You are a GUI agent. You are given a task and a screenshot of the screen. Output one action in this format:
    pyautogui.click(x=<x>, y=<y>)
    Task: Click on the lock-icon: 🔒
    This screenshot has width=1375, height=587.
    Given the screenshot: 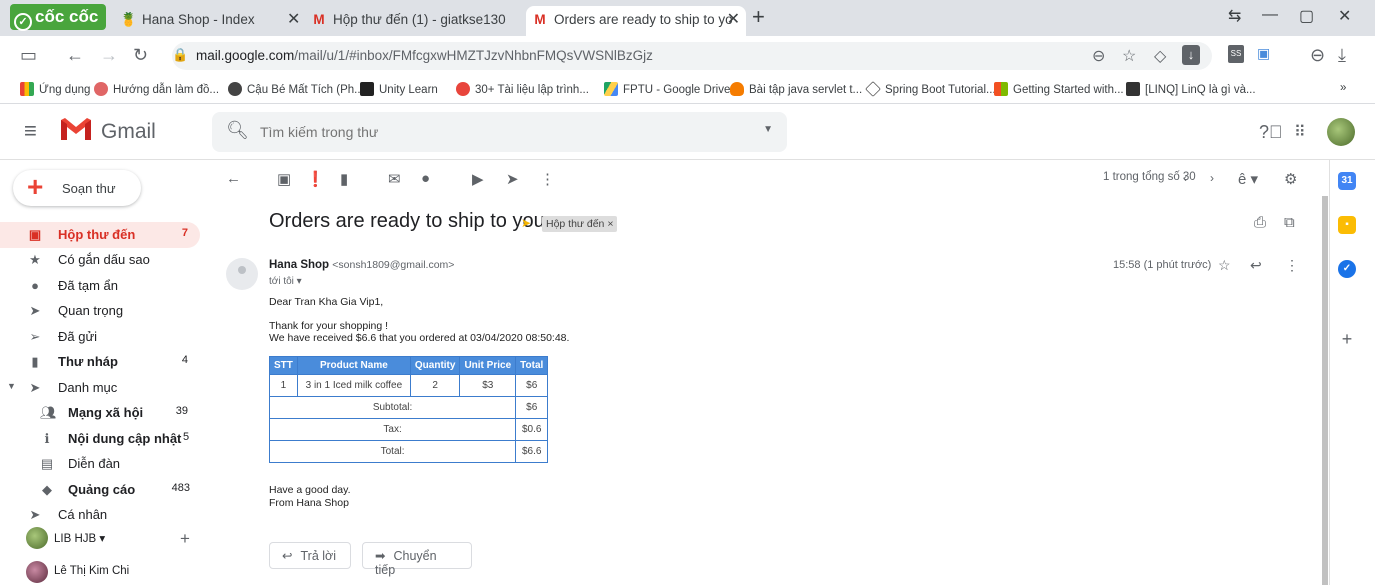 What is the action you would take?
    pyautogui.click(x=180, y=54)
    